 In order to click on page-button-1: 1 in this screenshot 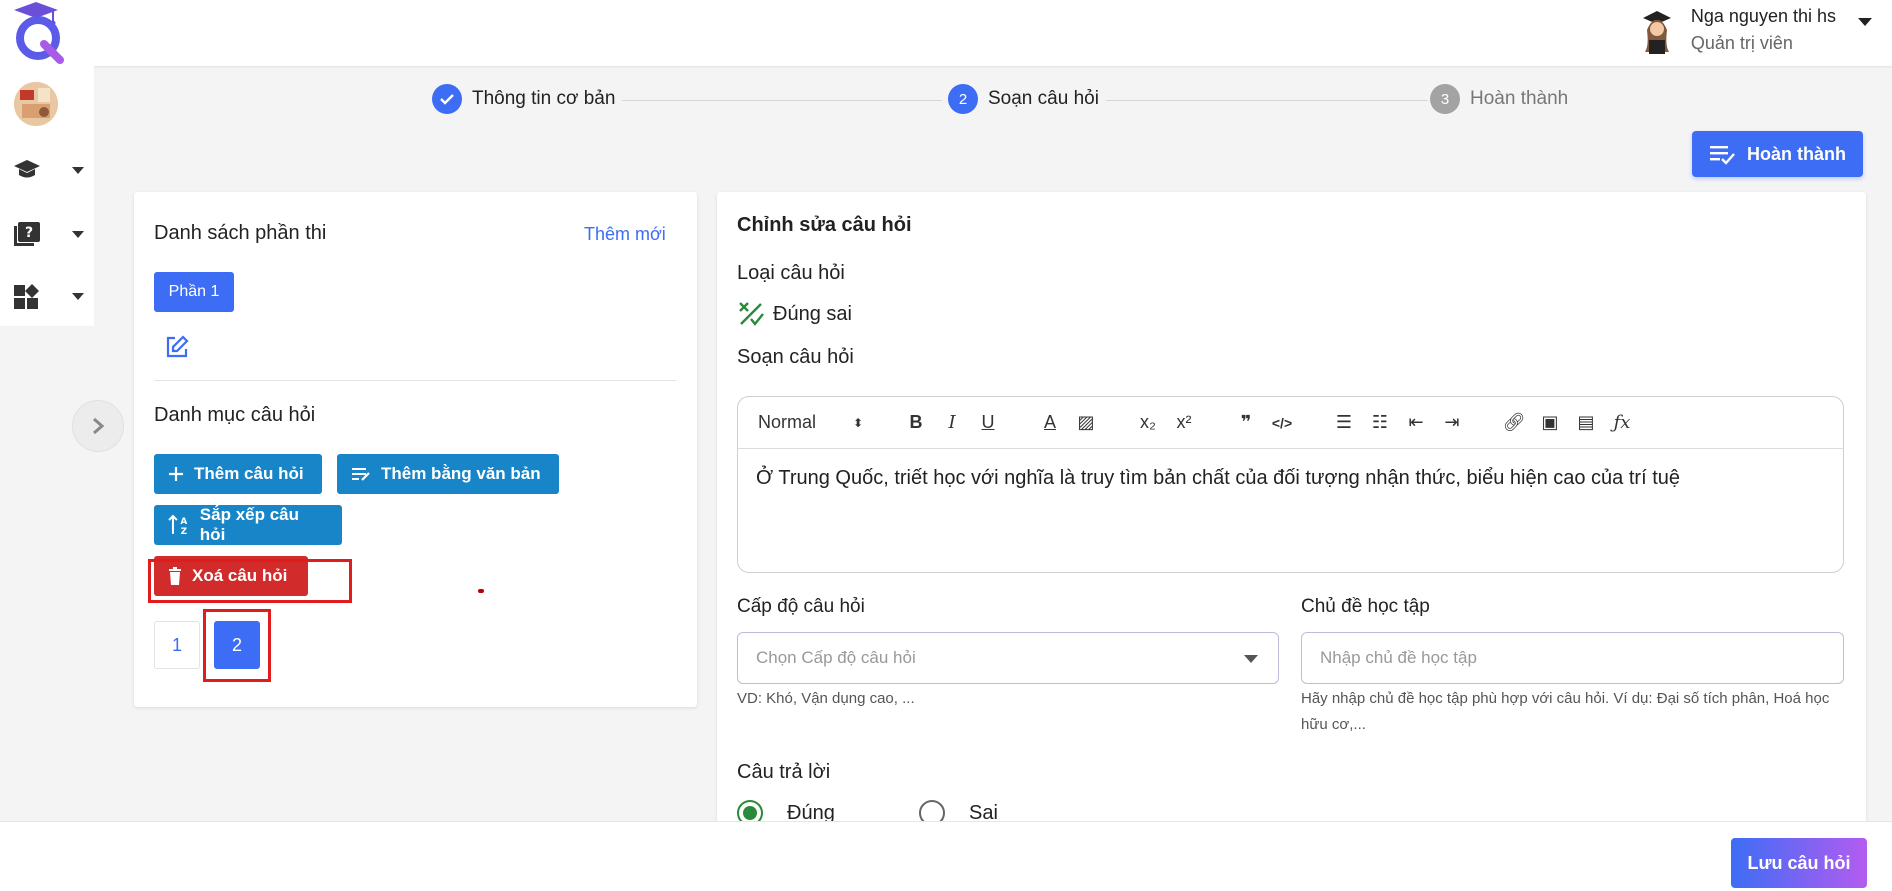, I will do `click(177, 645)`.